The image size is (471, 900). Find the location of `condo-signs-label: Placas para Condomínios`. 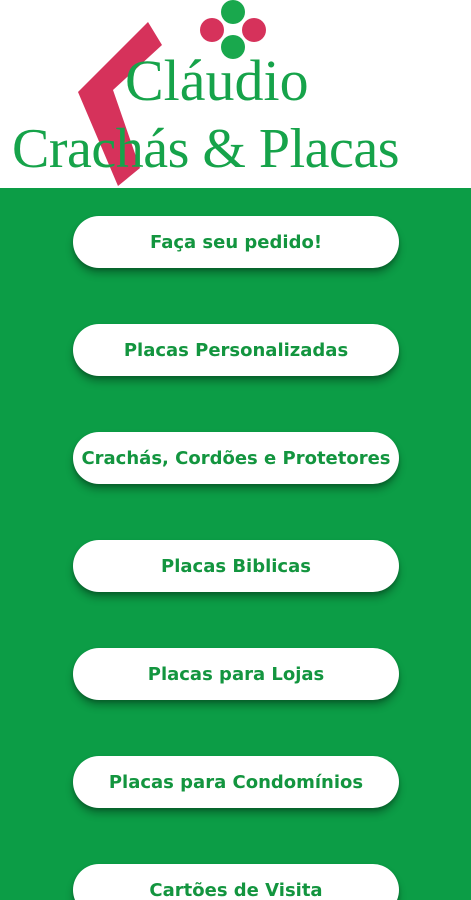

condo-signs-label: Placas para Condomínios is located at coordinates (236, 782).